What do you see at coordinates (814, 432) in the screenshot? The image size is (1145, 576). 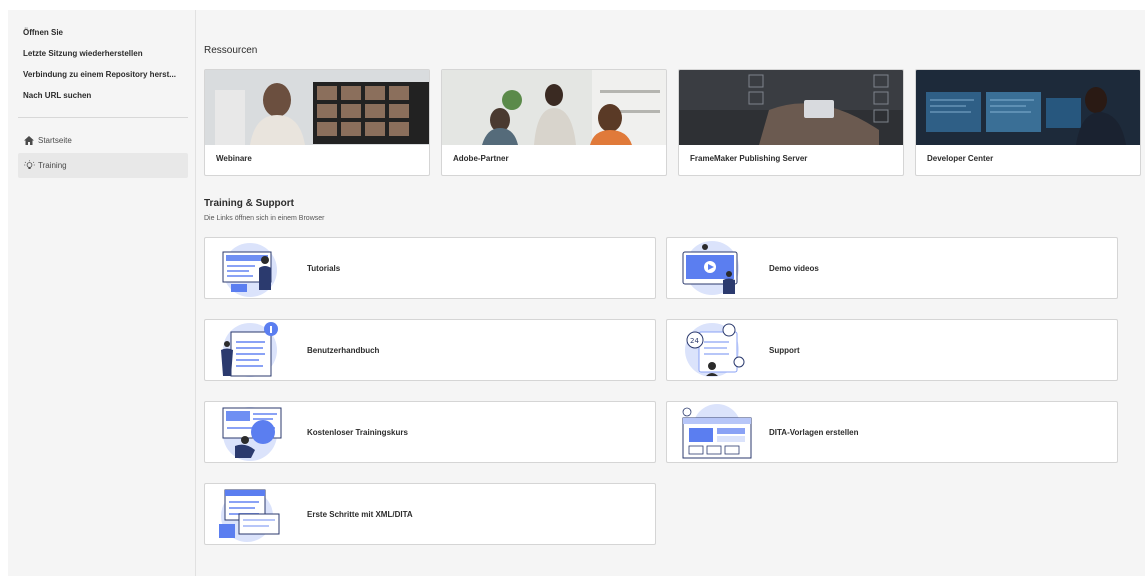 I see `training-card-label: DITA-Vorlagen erstellen` at bounding box center [814, 432].